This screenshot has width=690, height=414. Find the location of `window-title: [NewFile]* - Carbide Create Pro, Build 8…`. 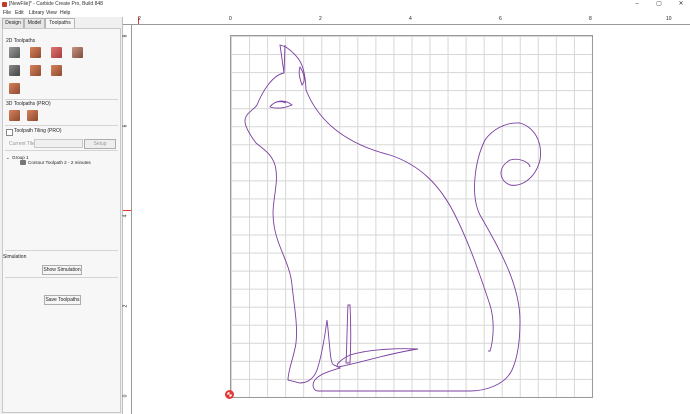

window-title: [NewFile]* - Carbide Create Pro, Build 8… is located at coordinates (56, 4).